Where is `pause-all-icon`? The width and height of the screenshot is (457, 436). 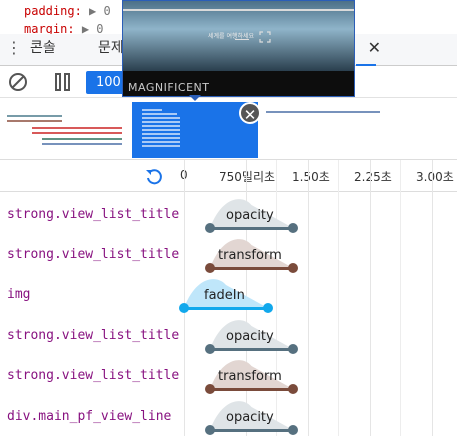
pause-all-icon is located at coordinates (63, 82).